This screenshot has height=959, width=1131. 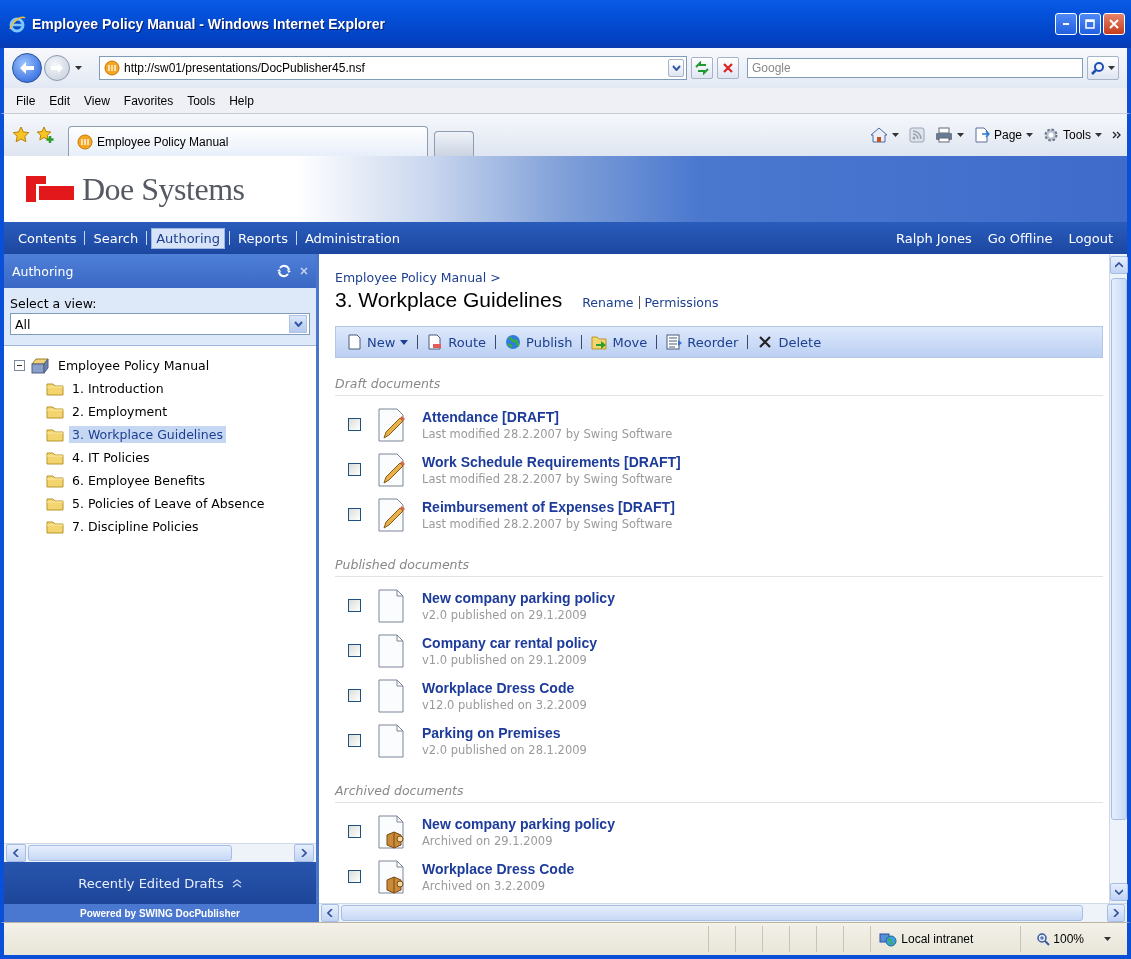 I want to click on toolbar-button: Reorder, so click(x=702, y=342).